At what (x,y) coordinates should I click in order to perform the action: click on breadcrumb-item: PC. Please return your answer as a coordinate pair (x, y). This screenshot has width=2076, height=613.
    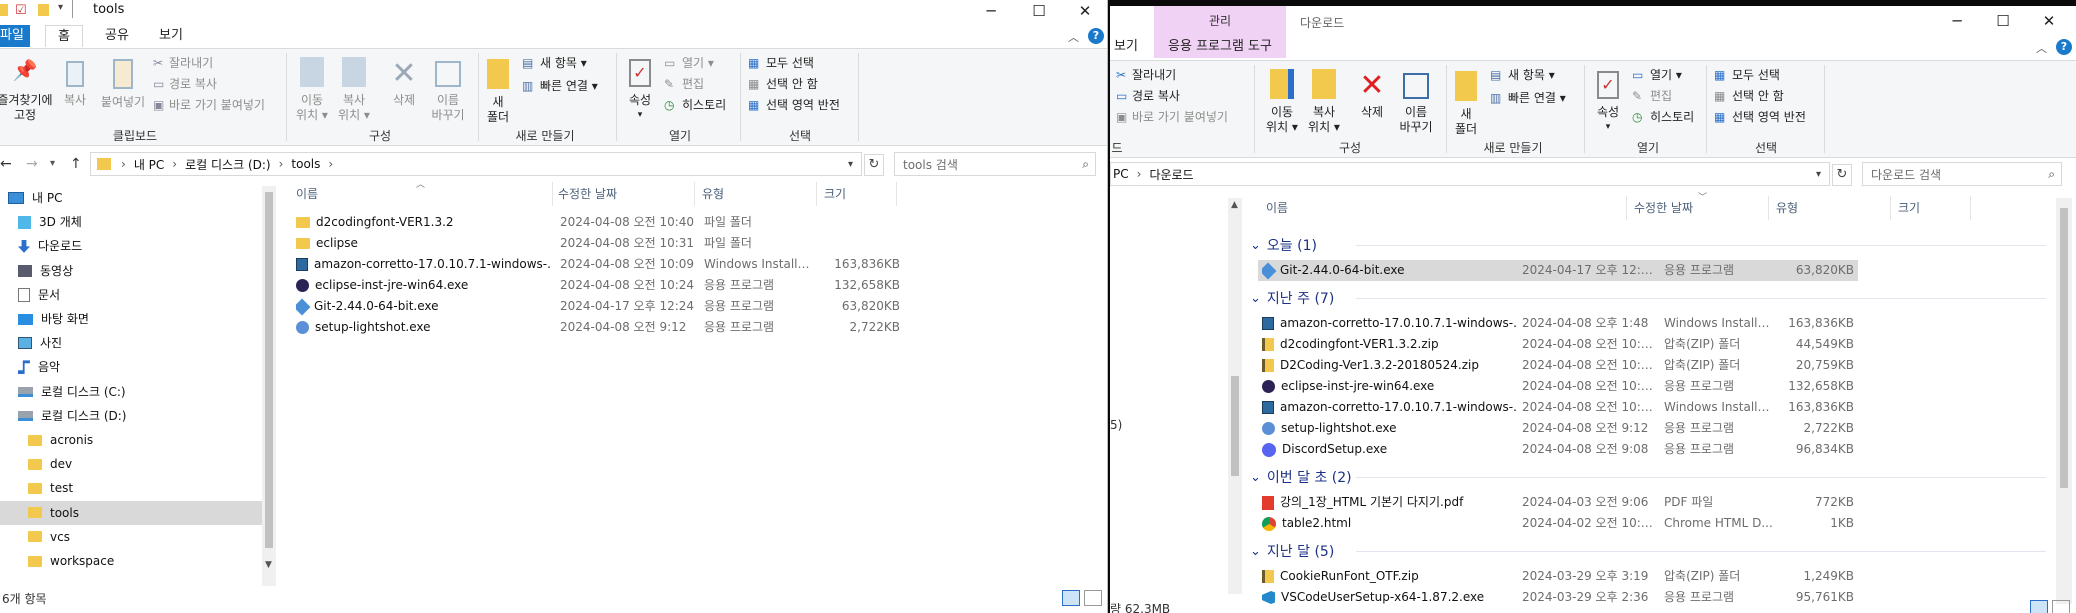
    Looking at the image, I should click on (1121, 174).